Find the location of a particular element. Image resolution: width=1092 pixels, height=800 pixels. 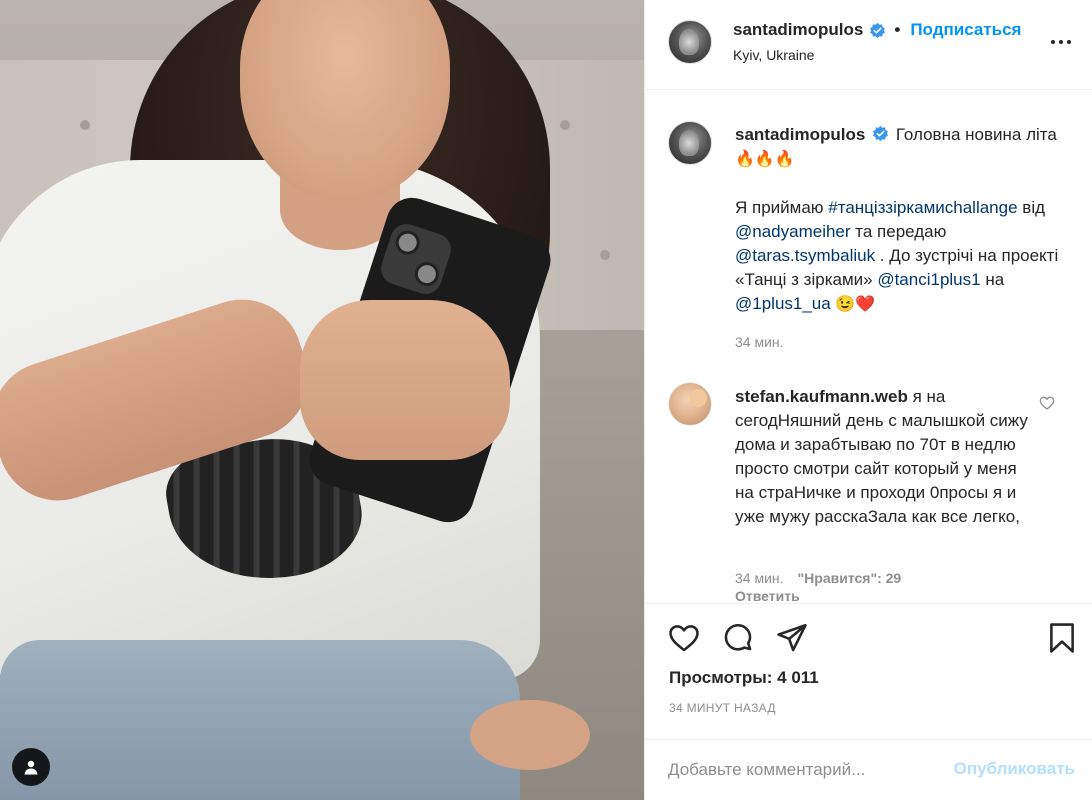

hashtag-link: #танціззіркамиchallange is located at coordinates (922, 207).